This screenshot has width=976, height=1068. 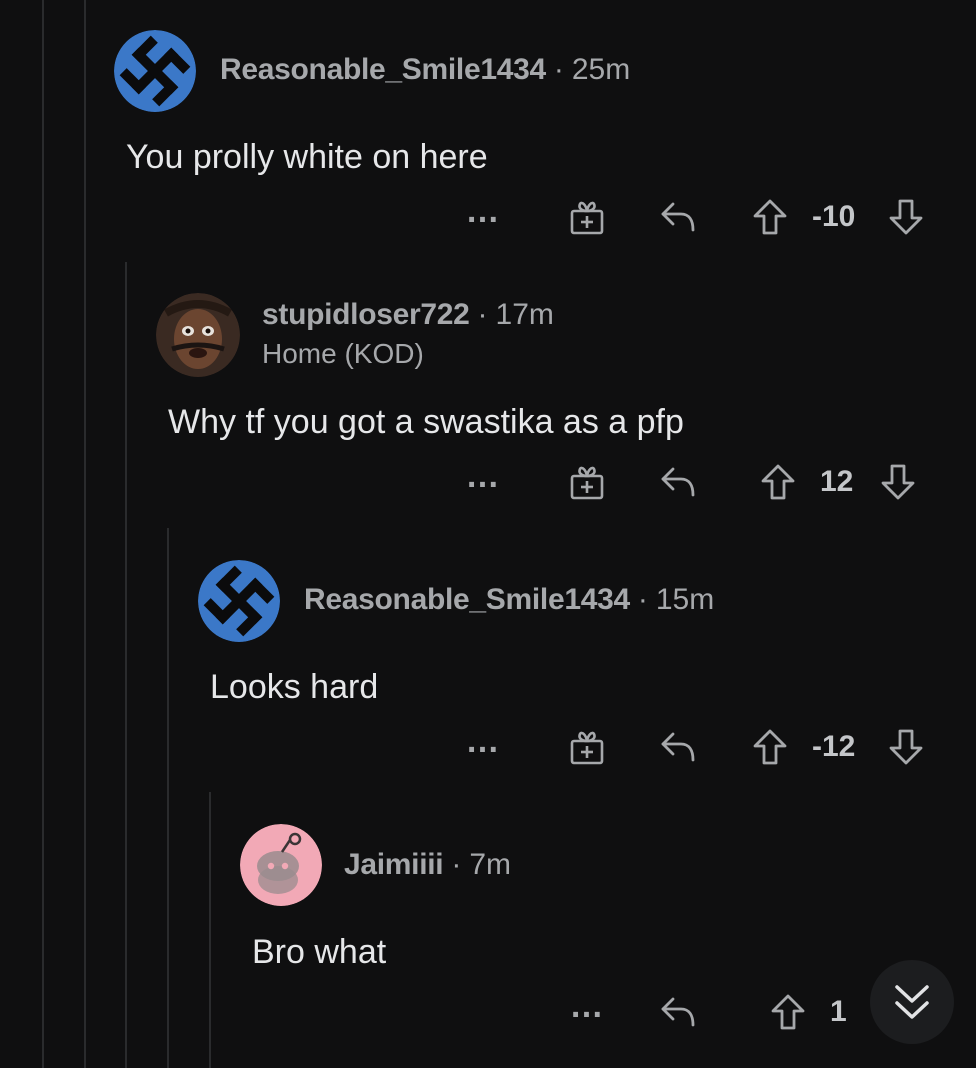 I want to click on double-chevron-down-icon, so click(x=912, y=1002).